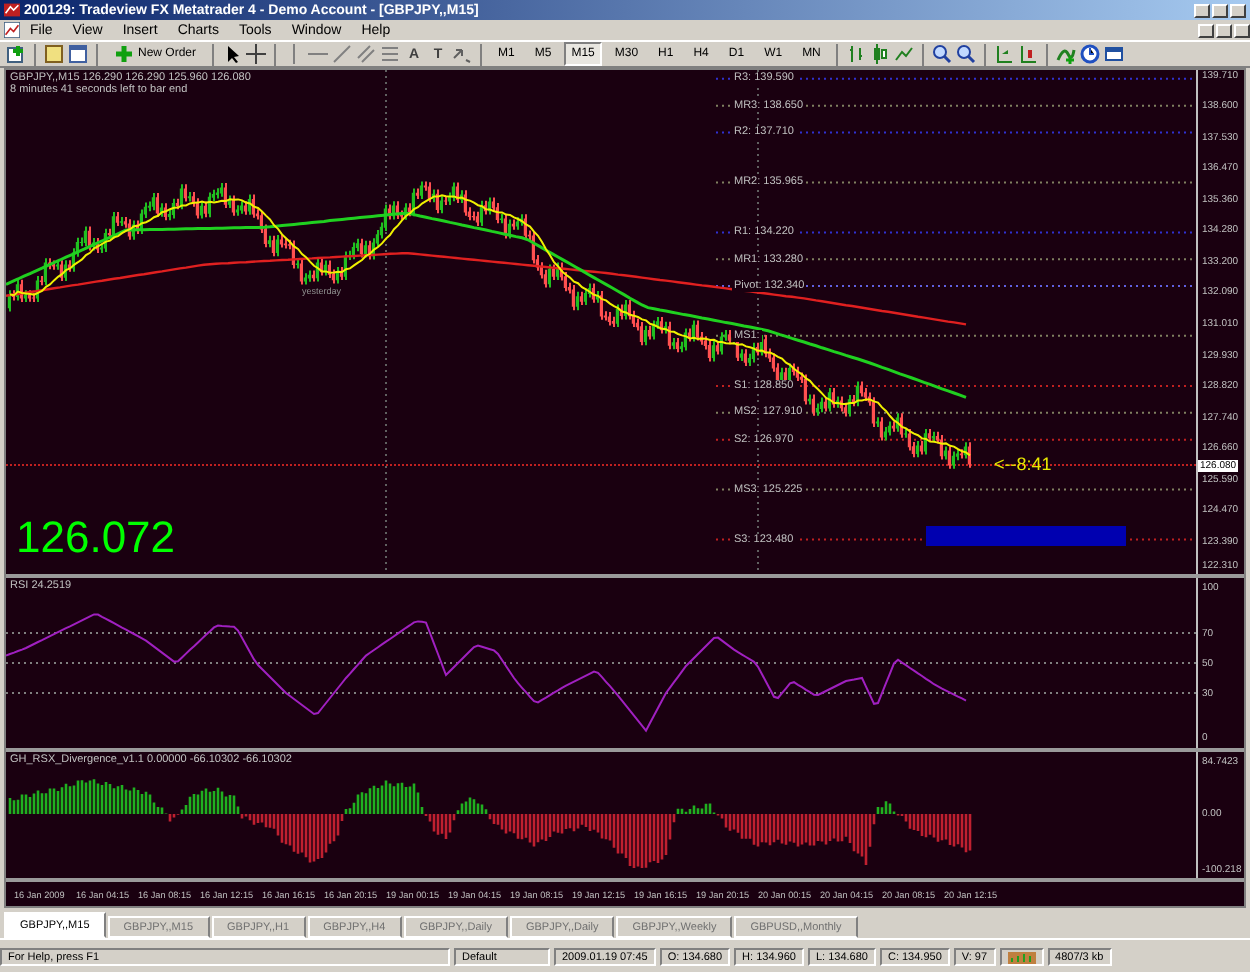  What do you see at coordinates (1114, 54) in the screenshot?
I see `template-icon` at bounding box center [1114, 54].